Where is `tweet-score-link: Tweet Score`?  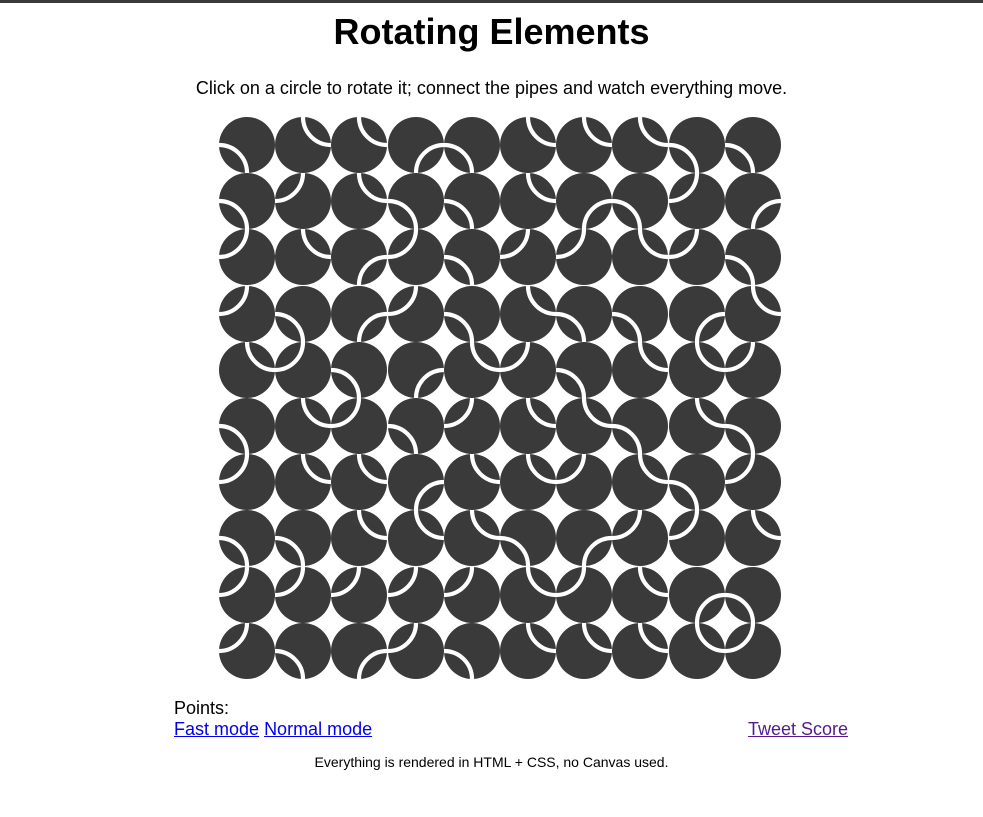 tweet-score-link: Tweet Score is located at coordinates (798, 729).